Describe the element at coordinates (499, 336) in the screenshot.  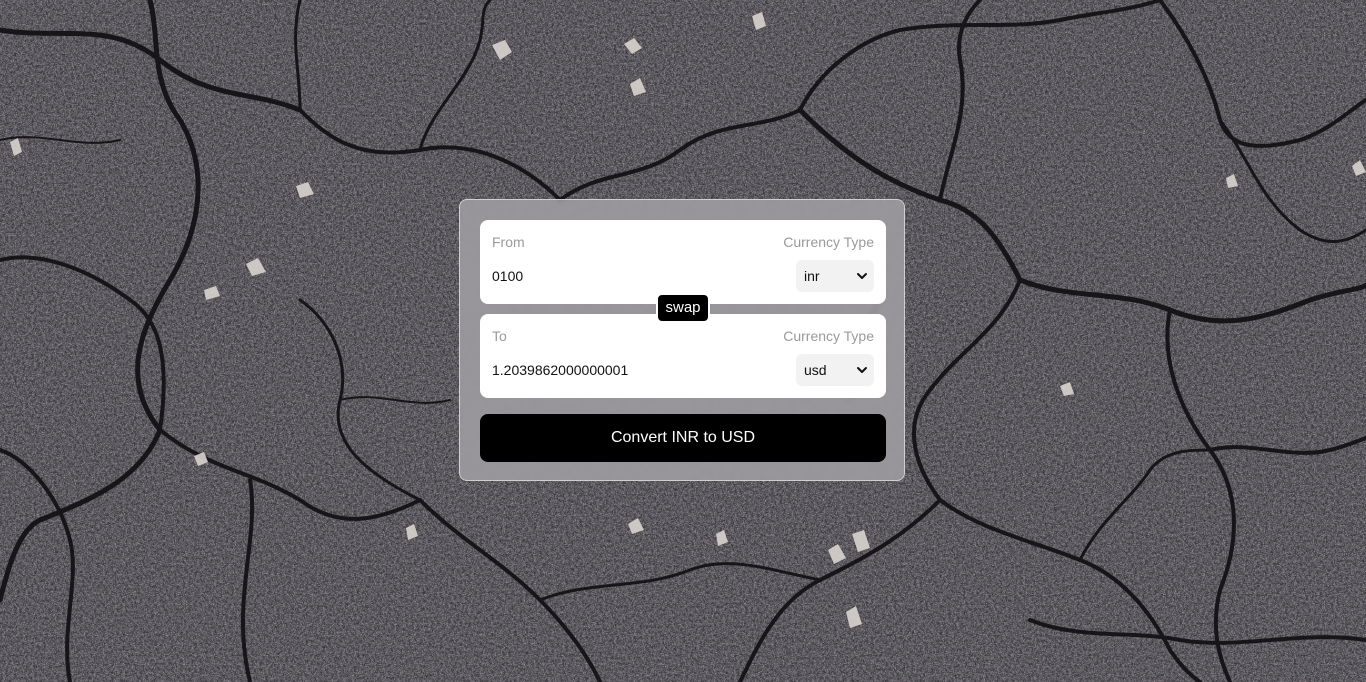
I see `to-label: To` at that location.